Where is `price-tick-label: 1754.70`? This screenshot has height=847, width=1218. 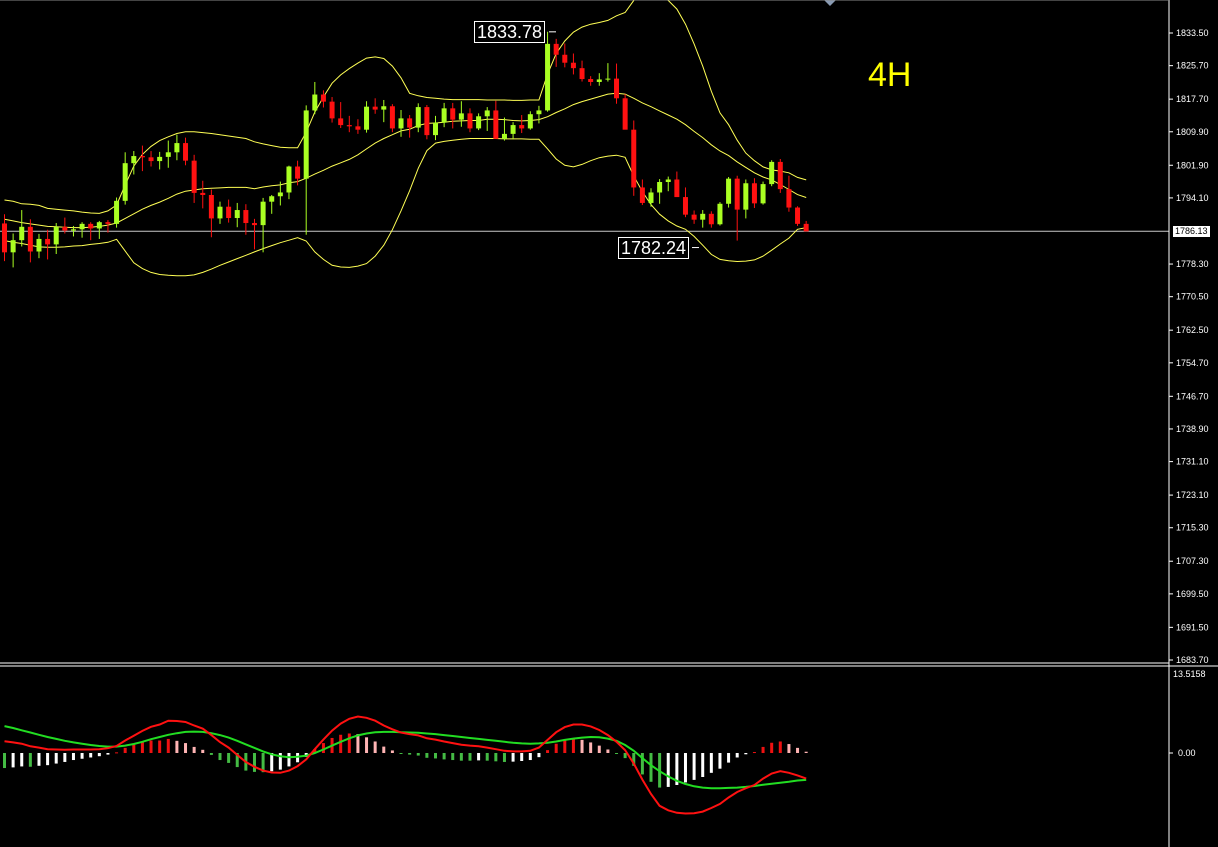
price-tick-label: 1754.70 is located at coordinates (1192, 363).